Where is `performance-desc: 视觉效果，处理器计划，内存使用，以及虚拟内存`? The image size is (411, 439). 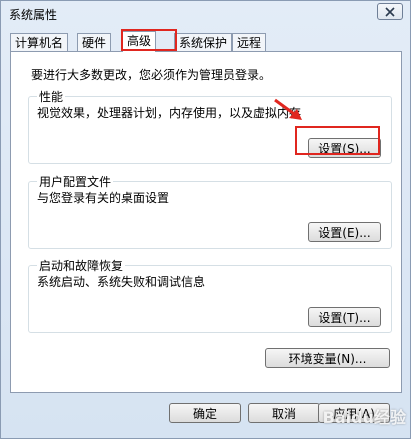 performance-desc: 视觉效果，处理器计划，内存使用，以及虚拟内存 is located at coordinates (169, 113).